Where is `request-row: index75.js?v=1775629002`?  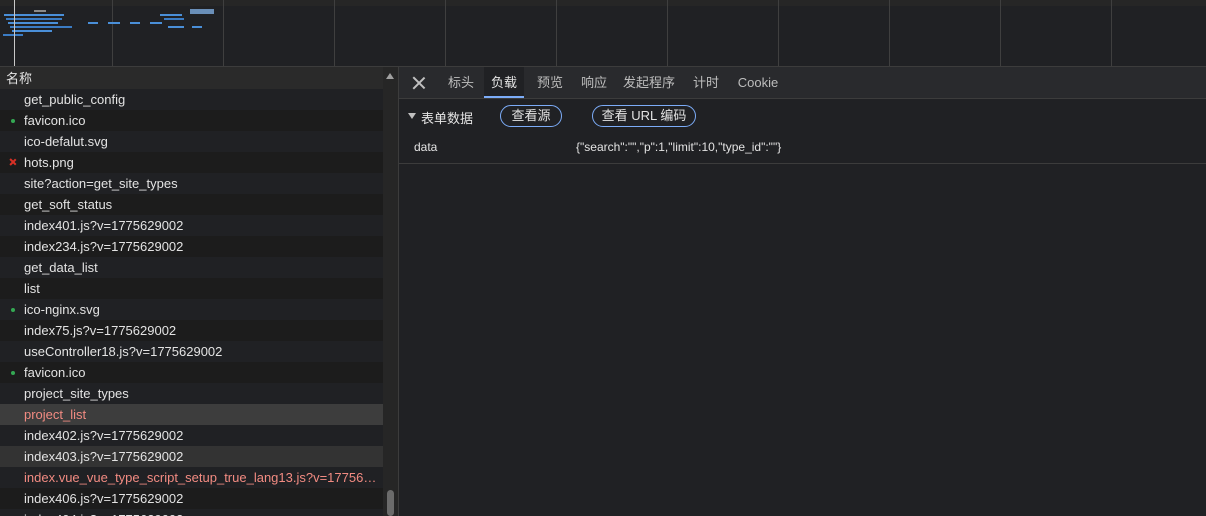
request-row: index75.js?v=1775629002 is located at coordinates (191, 330).